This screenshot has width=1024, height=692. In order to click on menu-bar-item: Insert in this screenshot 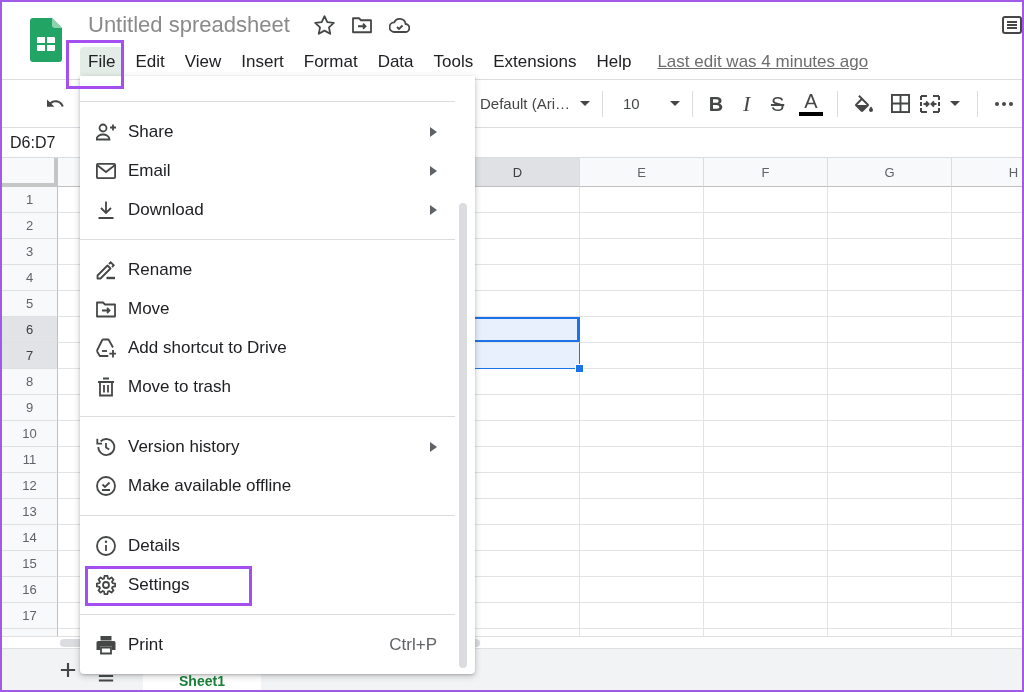, I will do `click(262, 61)`.